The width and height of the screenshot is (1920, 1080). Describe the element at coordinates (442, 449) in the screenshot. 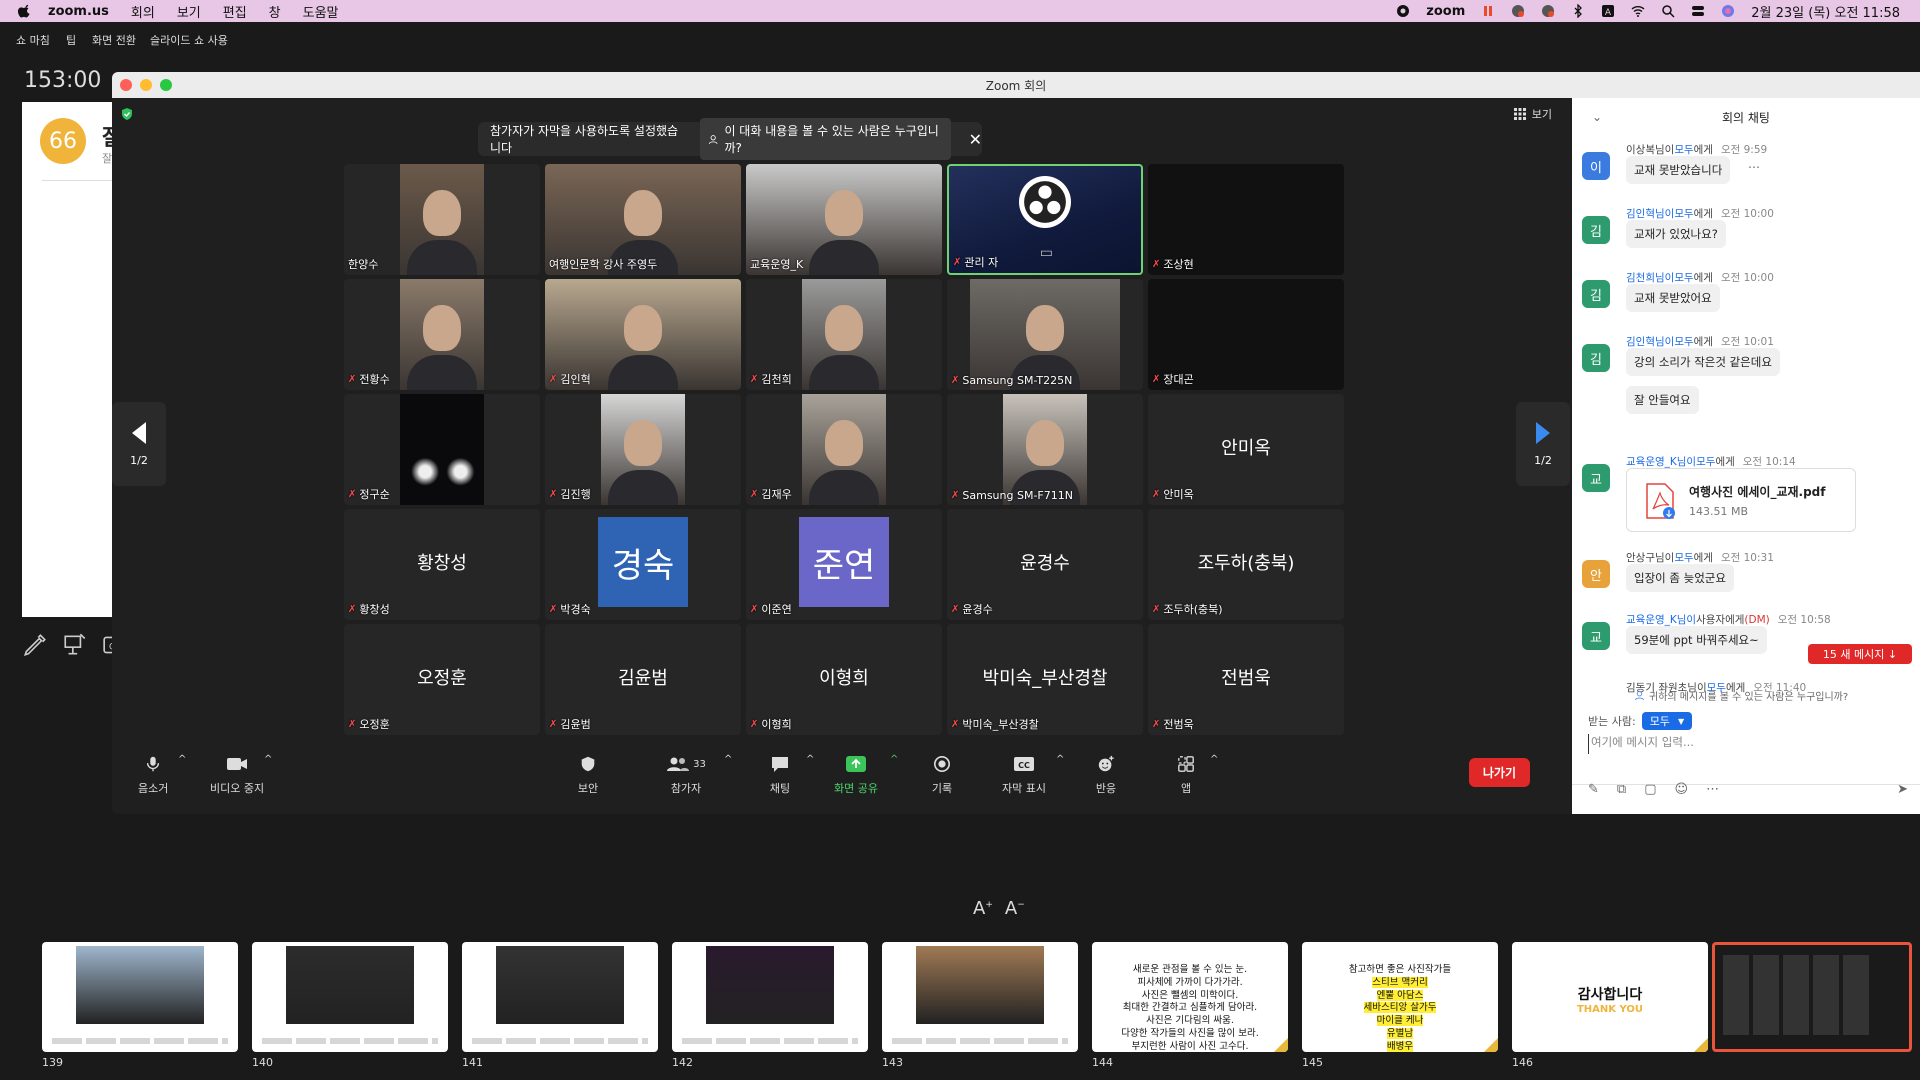

I see `participant-tile: ✗ 정구순` at that location.